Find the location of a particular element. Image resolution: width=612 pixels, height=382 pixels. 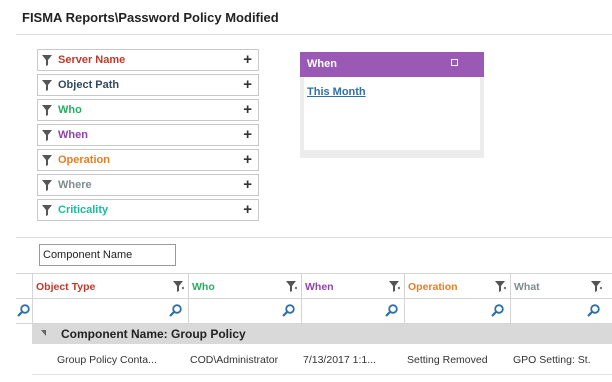

header-spacer is located at coordinates (24, 286).